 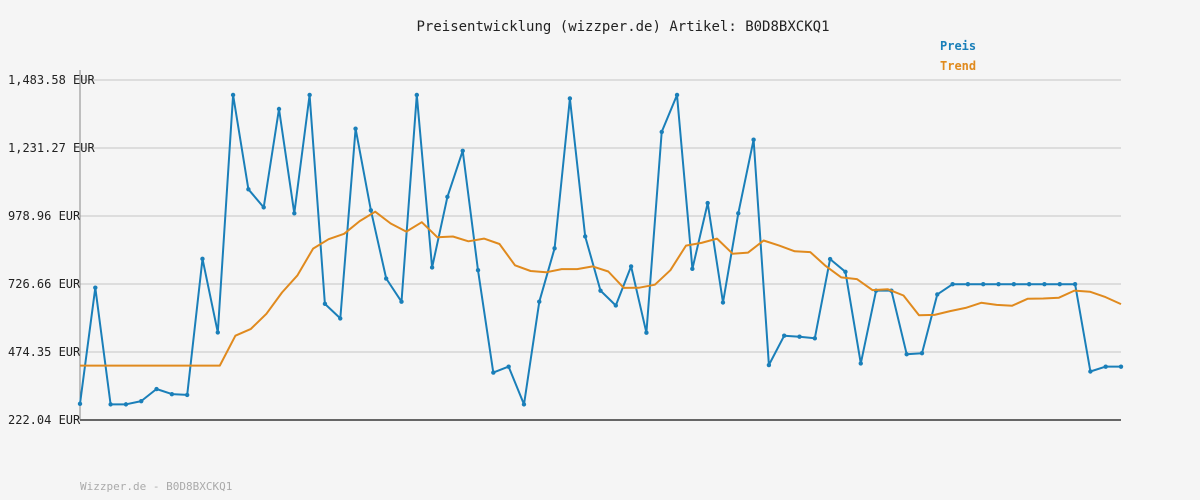 I want to click on y-tick-label: 222.04 EUR, so click(x=44, y=420).